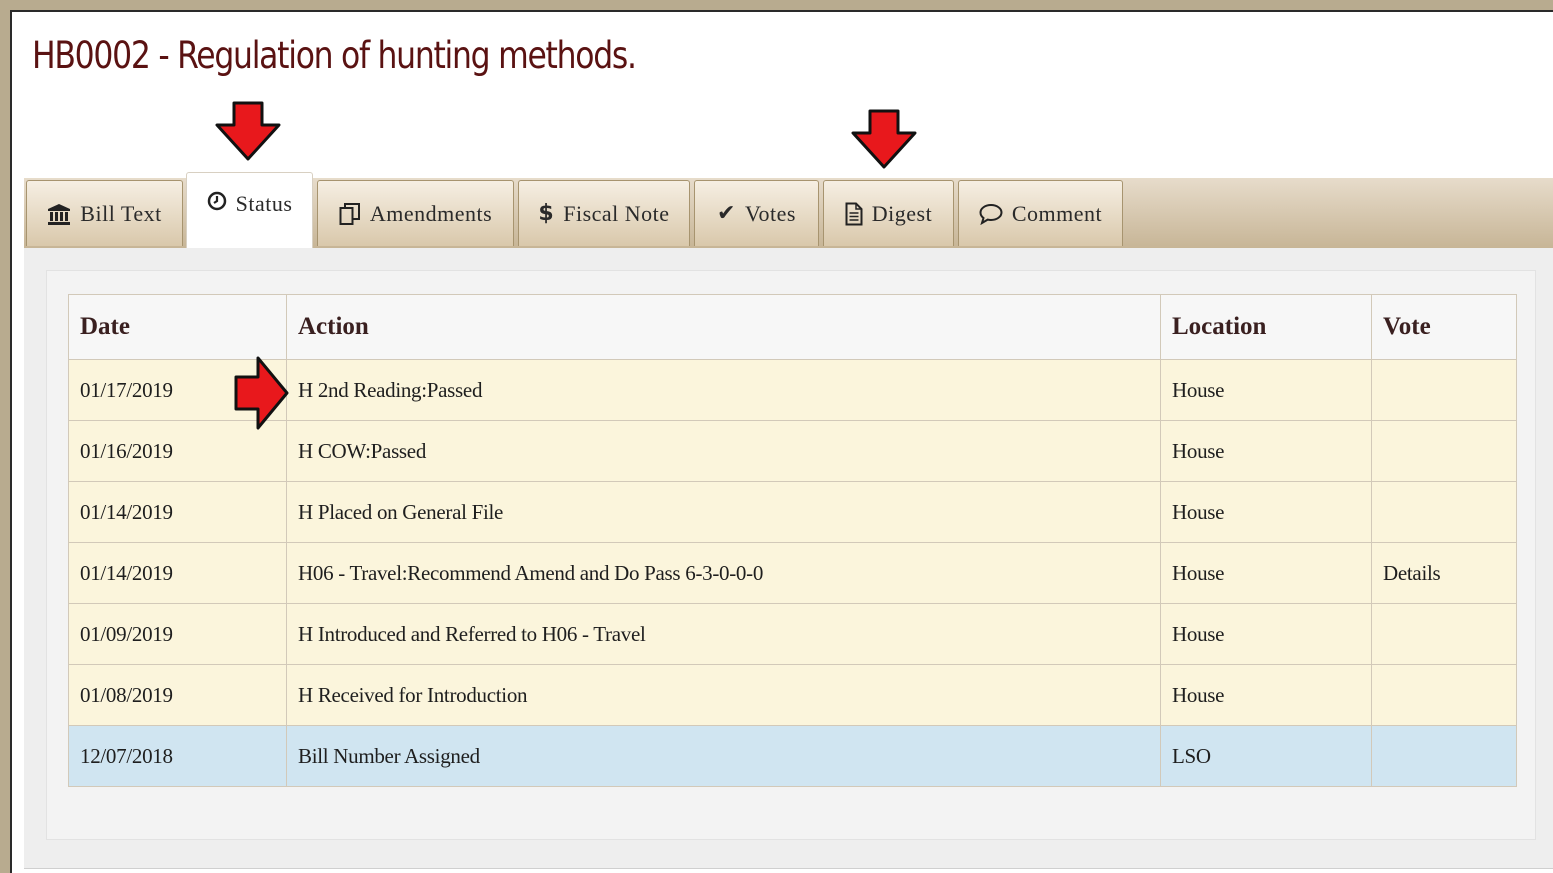  I want to click on vote-details-link: Details, so click(1444, 573).